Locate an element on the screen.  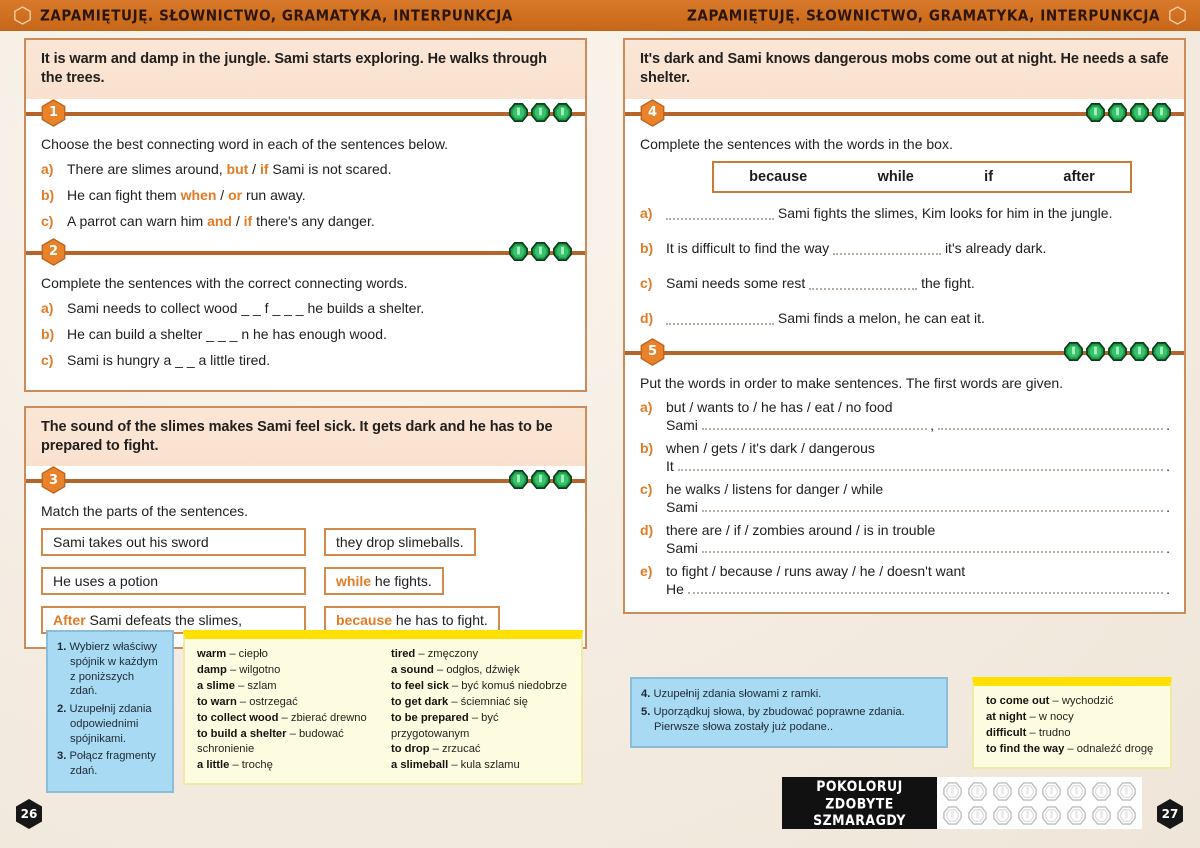
item-text: Sami is hungry a _ _ a little tired. is located at coordinates (319, 360).